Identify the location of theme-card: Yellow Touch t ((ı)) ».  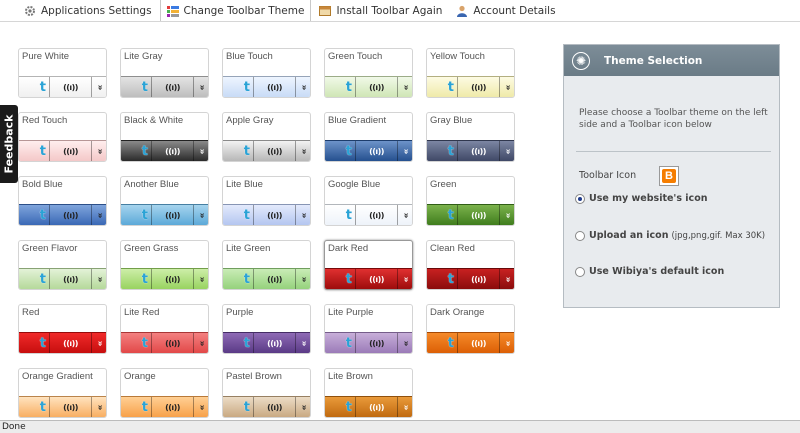
(470, 73).